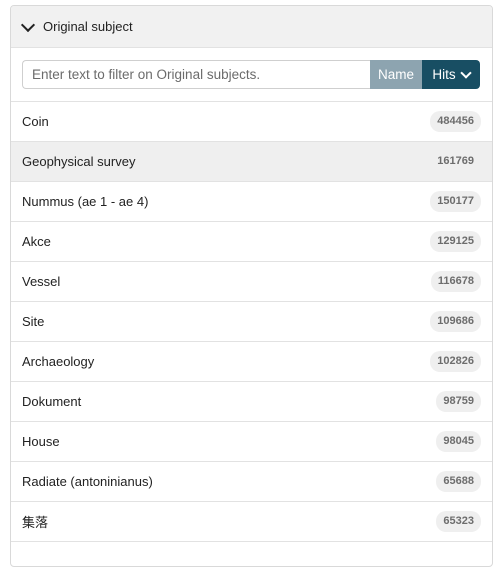 This screenshot has width=502, height=567. I want to click on hit-count-badge: 102826, so click(455, 361).